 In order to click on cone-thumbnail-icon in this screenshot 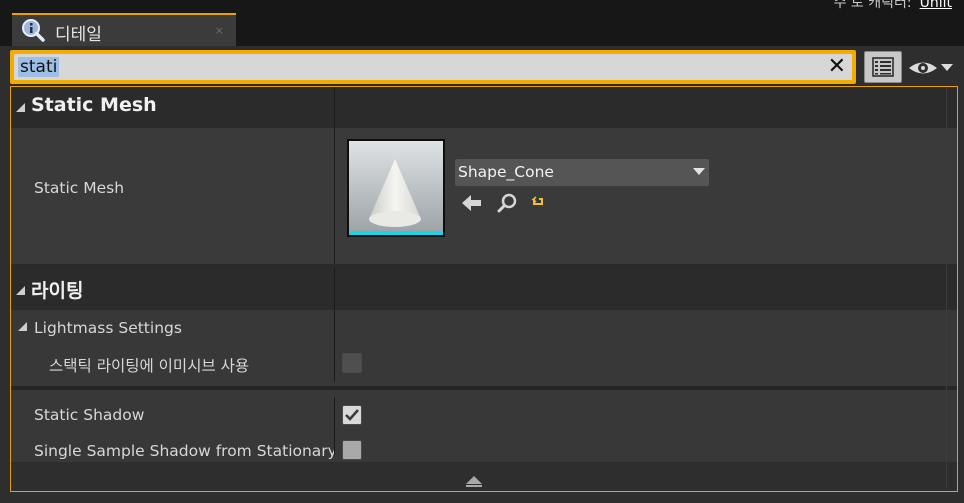, I will do `click(396, 188)`.